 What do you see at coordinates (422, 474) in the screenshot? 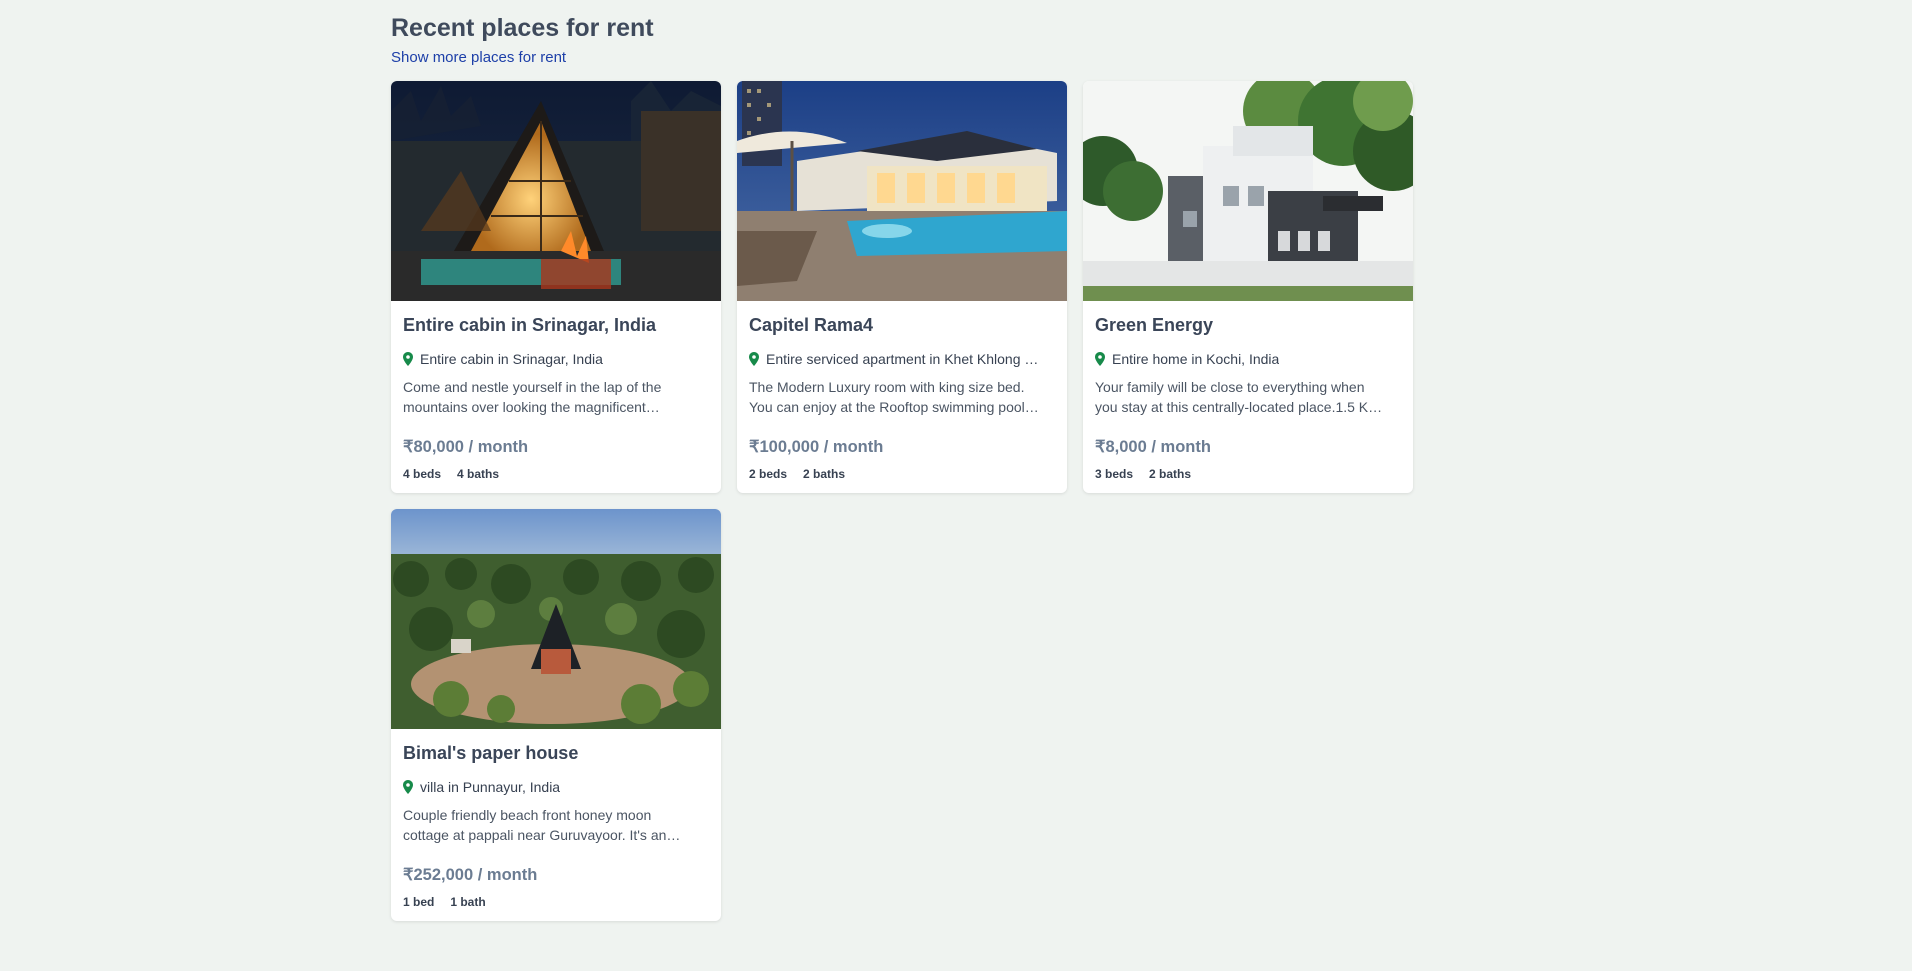
I see `beds-count: 4 beds` at bounding box center [422, 474].